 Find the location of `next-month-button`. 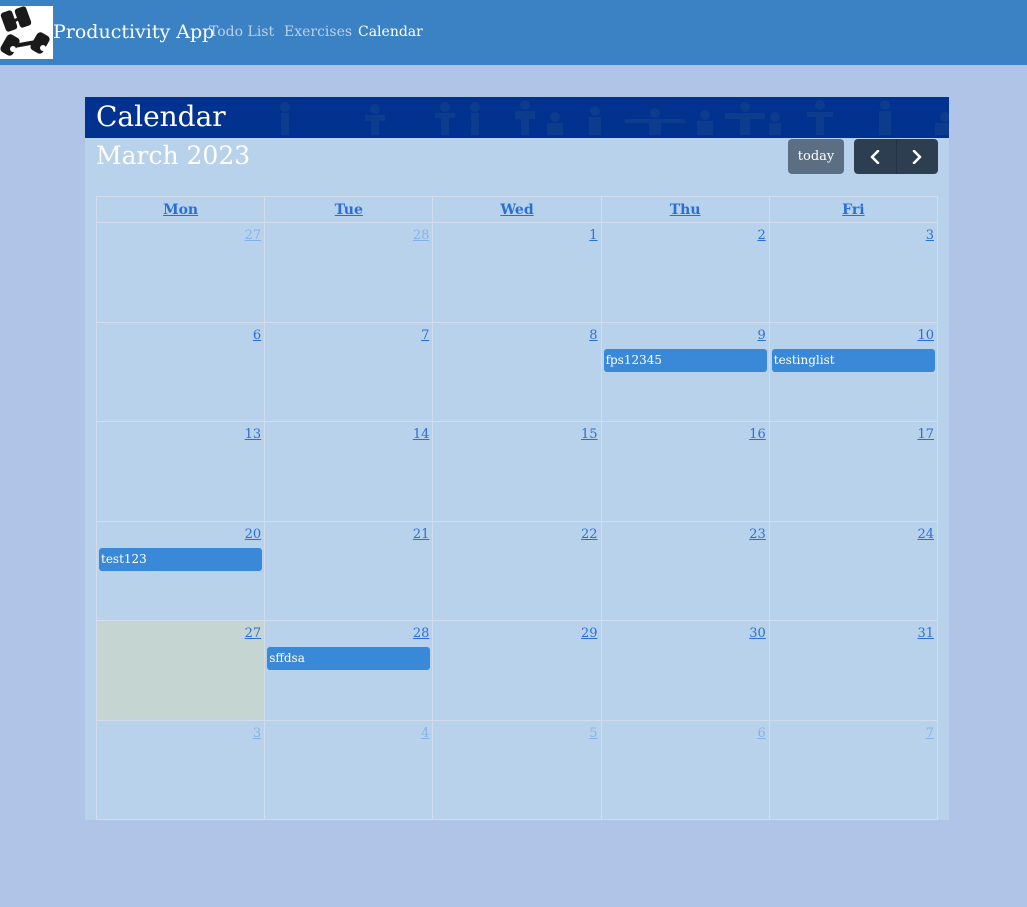

next-month-button is located at coordinates (917, 156).